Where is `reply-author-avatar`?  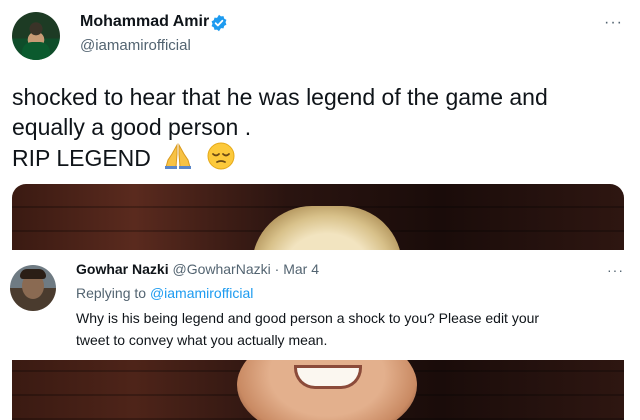 reply-author-avatar is located at coordinates (33, 288).